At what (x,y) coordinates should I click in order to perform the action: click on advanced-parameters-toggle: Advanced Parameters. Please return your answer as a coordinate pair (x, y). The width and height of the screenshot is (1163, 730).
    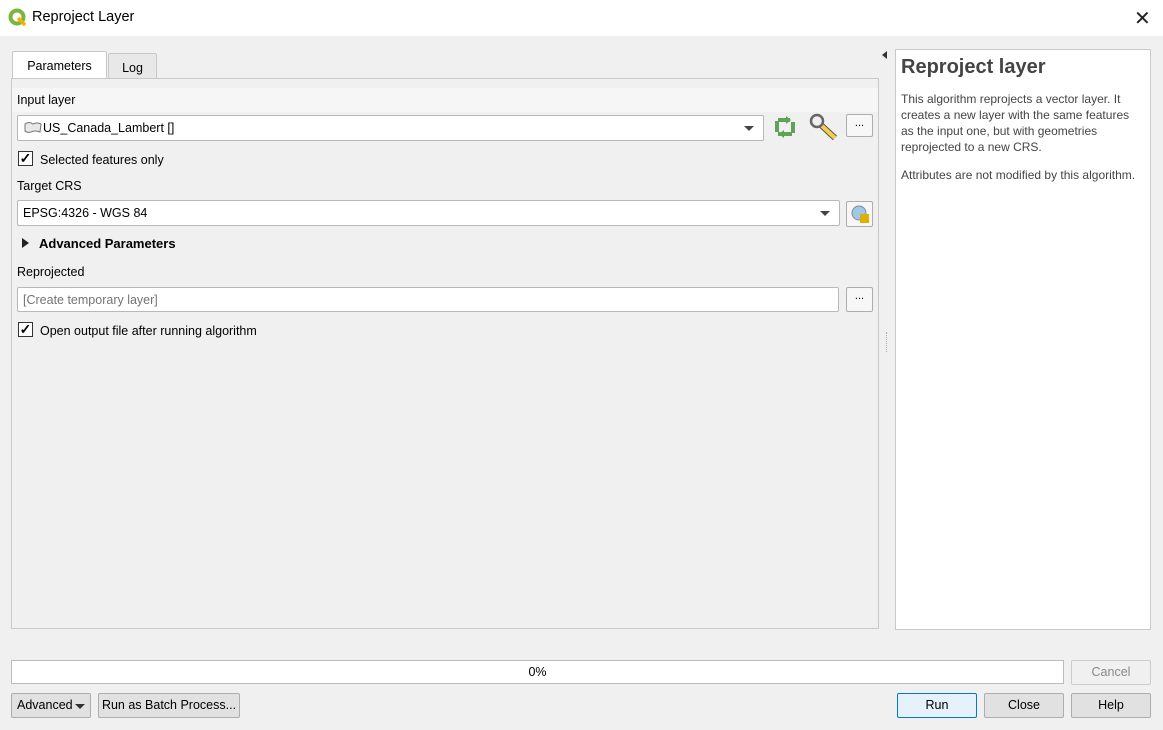
    Looking at the image, I should click on (107, 243).